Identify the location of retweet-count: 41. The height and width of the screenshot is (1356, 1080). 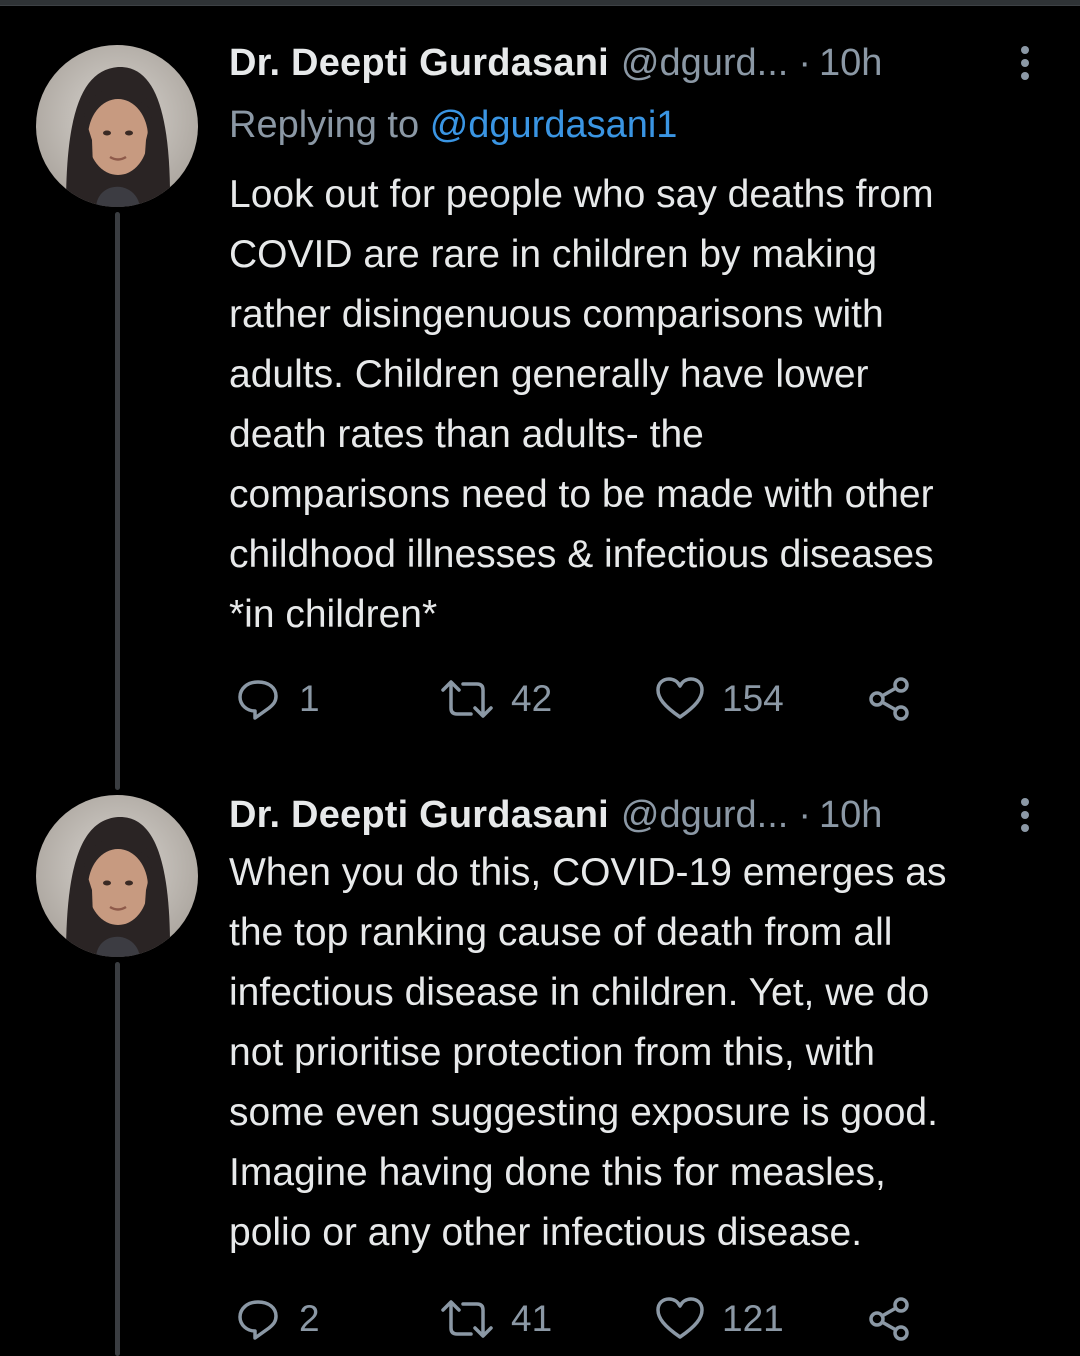
(532, 1318).